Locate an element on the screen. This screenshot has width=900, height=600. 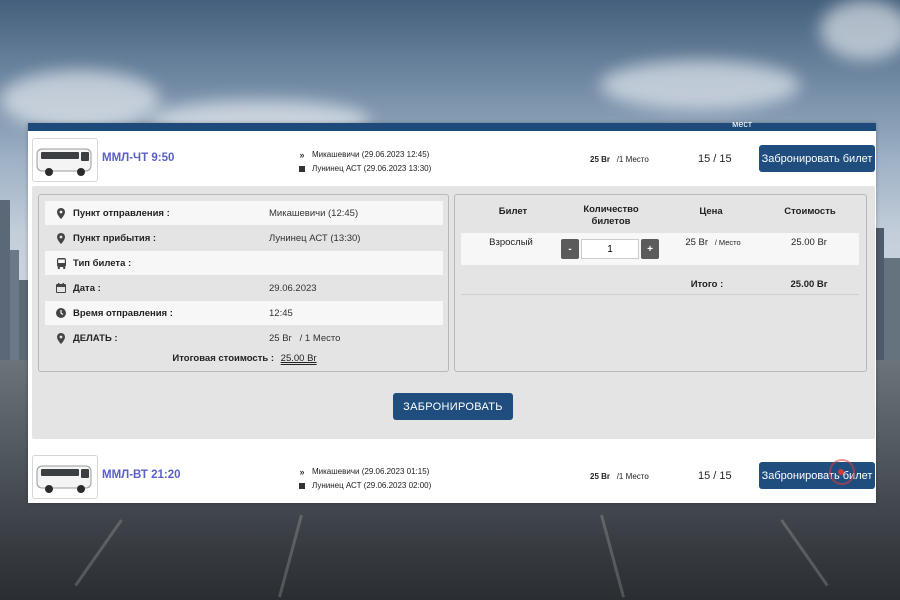
table-total-row: Итого : 25.00 Br is located at coordinates (660, 284).